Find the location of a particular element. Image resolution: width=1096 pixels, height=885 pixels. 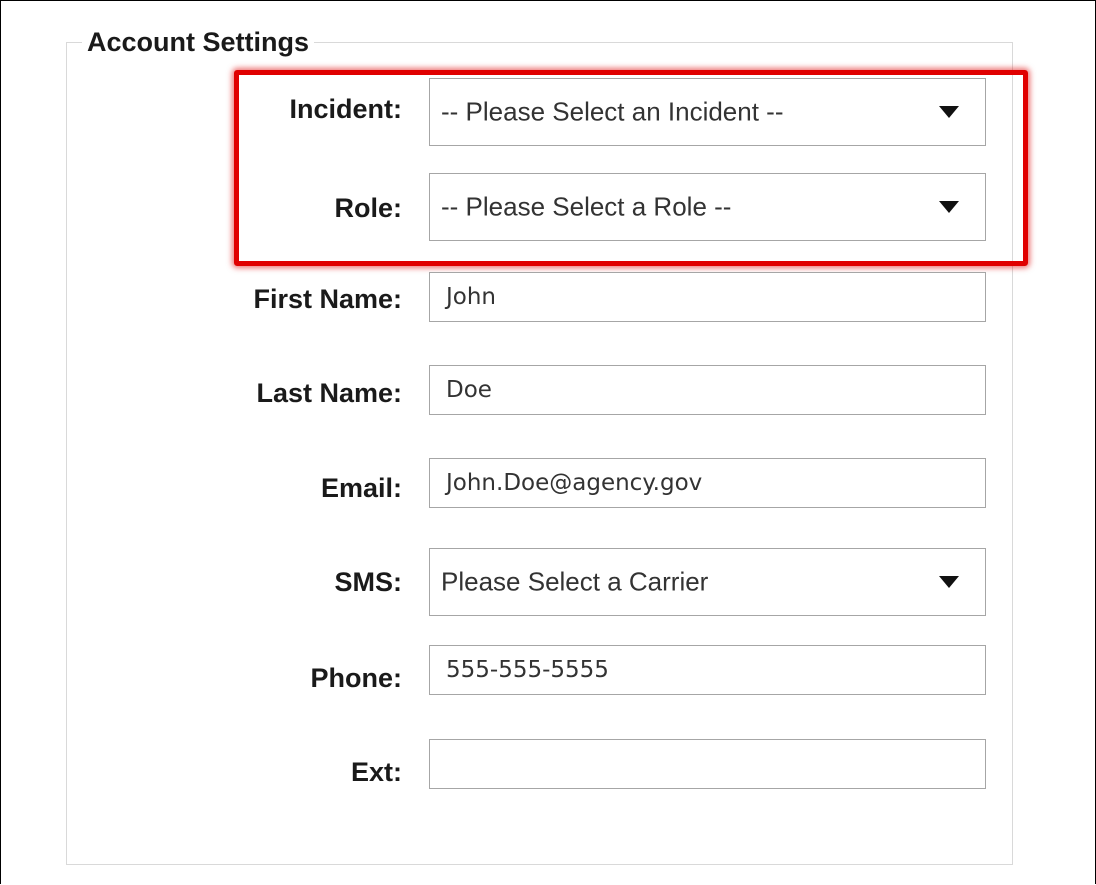

last-name-field: Doe is located at coordinates (707, 390).